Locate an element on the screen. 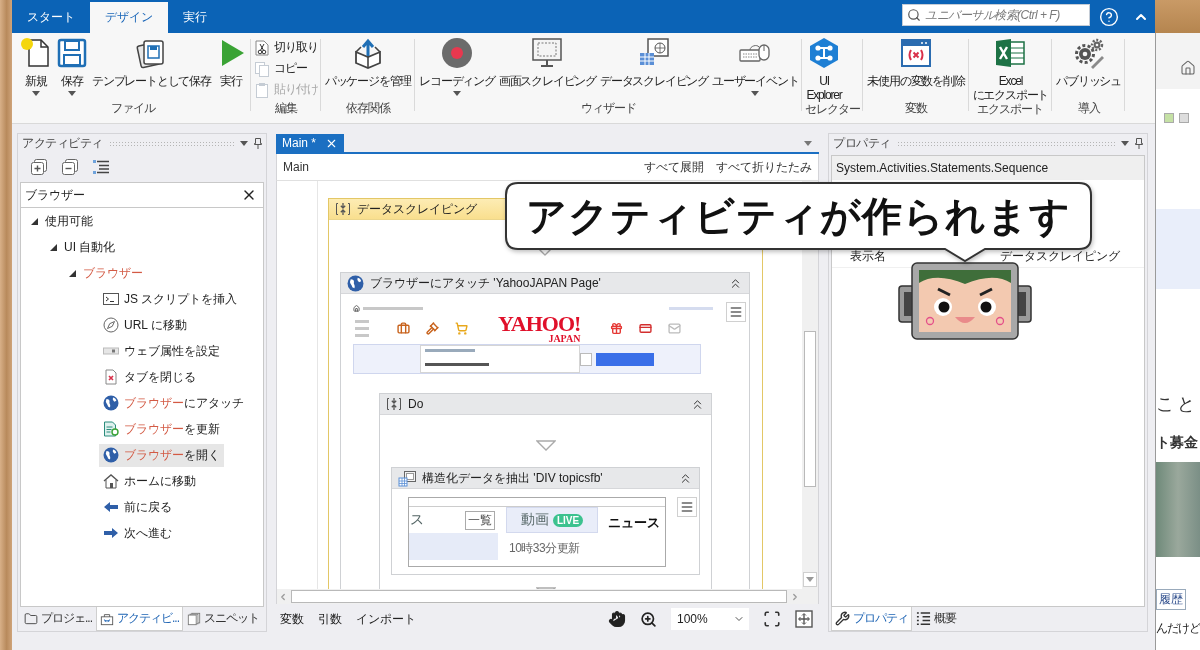 The width and height of the screenshot is (1200, 650). document-tab: Main * is located at coordinates (310, 143).